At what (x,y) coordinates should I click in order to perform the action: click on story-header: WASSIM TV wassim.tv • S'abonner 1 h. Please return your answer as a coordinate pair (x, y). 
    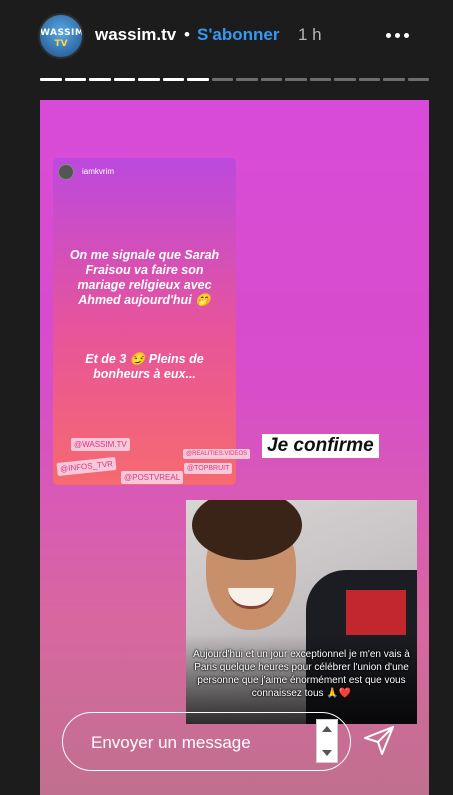
    Looking at the image, I should click on (226, 37).